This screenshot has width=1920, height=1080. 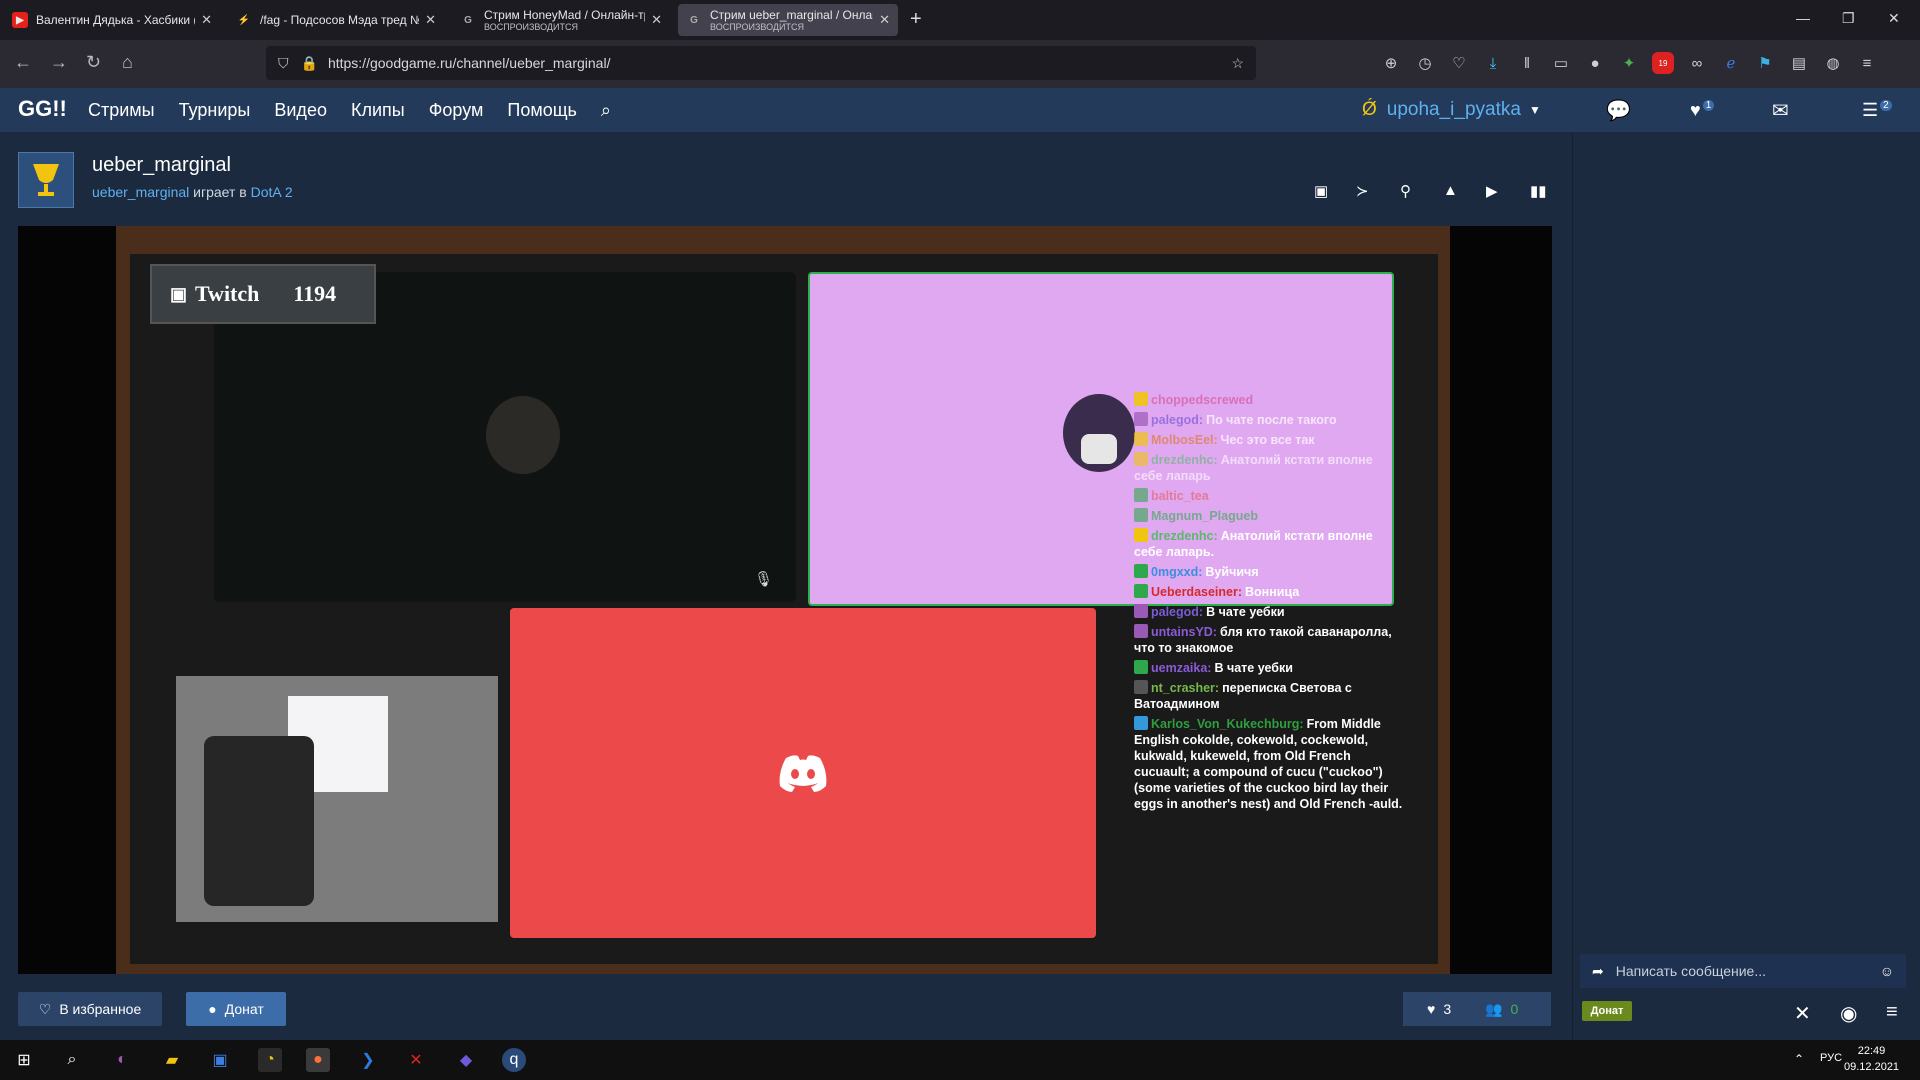 I want to click on library-icon: ‖, so click(x=1527, y=63).